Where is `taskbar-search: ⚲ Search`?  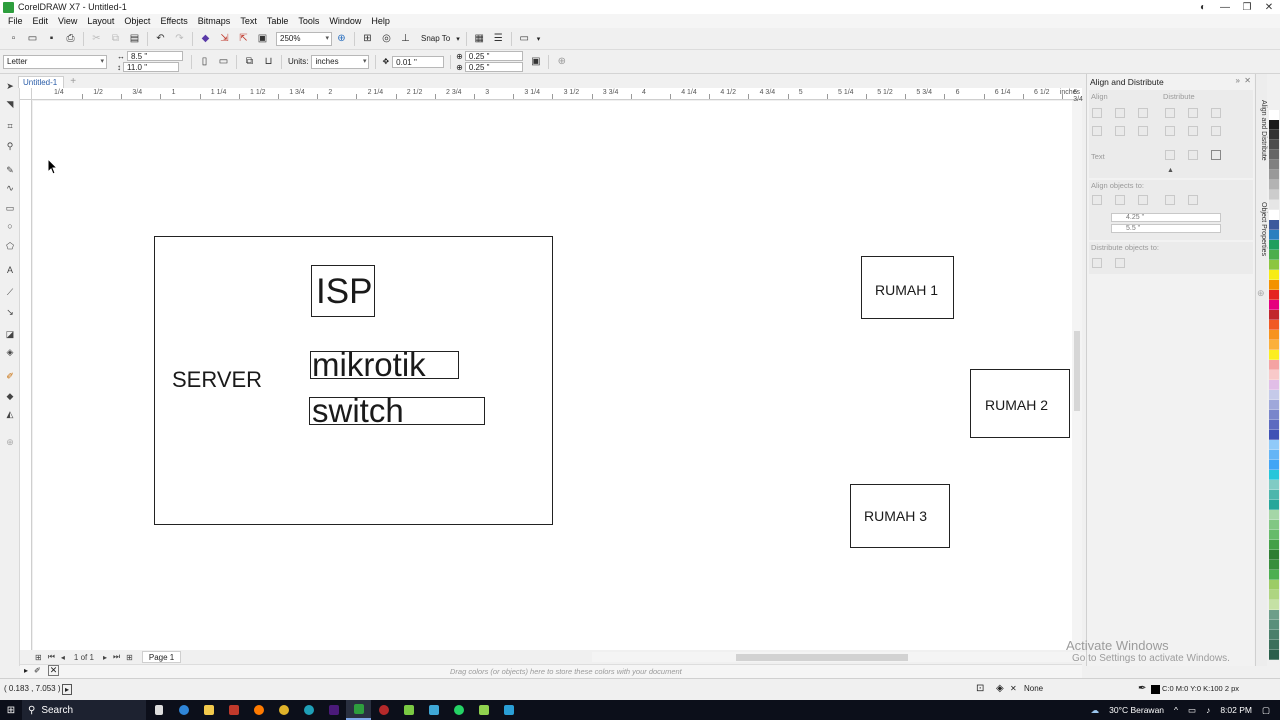 taskbar-search: ⚲ Search is located at coordinates (84, 710).